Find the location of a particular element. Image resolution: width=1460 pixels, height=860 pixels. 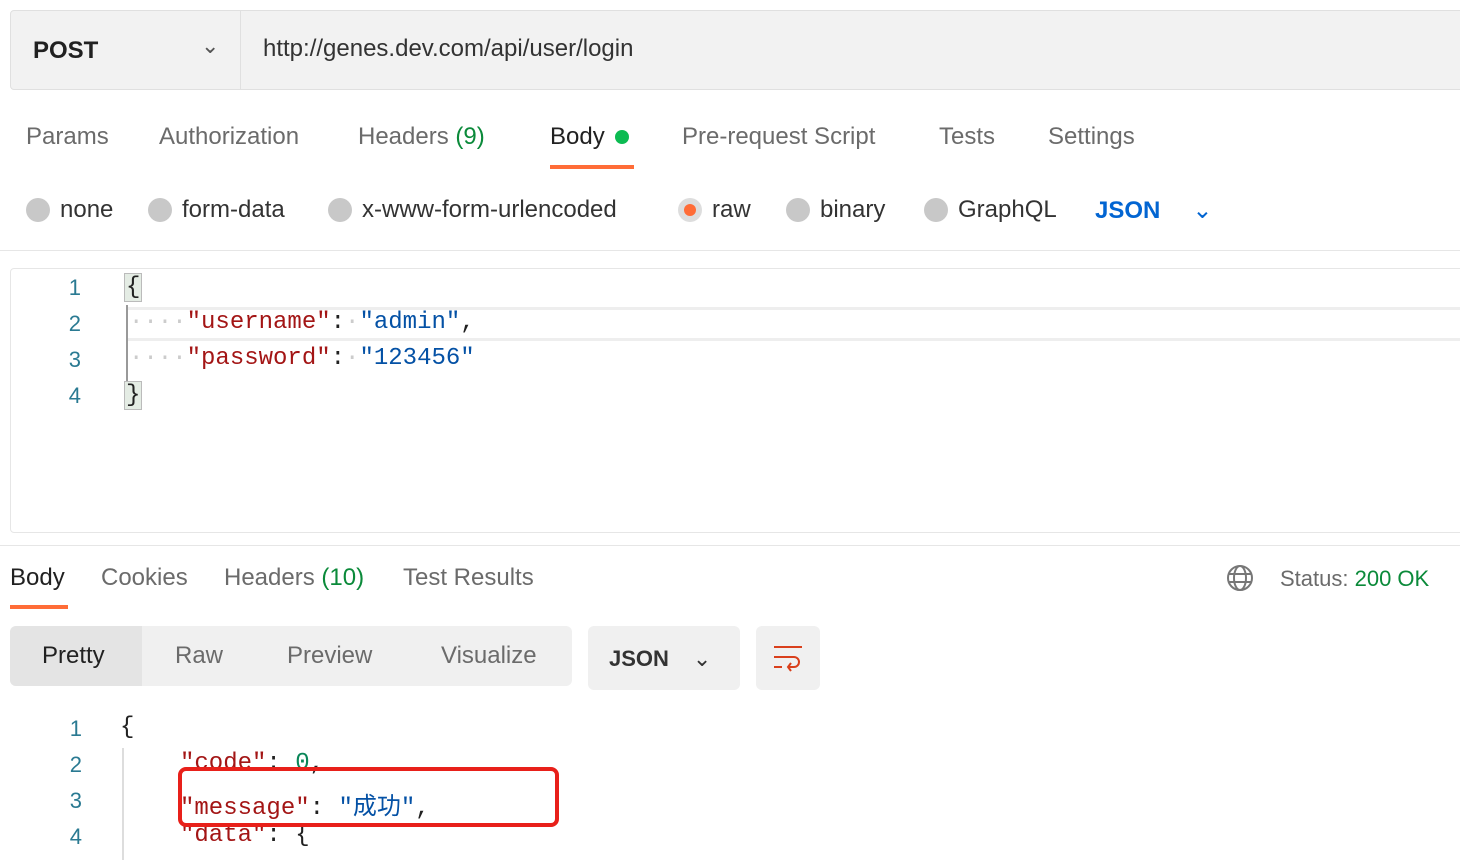

view-raw: Raw is located at coordinates (199, 656).